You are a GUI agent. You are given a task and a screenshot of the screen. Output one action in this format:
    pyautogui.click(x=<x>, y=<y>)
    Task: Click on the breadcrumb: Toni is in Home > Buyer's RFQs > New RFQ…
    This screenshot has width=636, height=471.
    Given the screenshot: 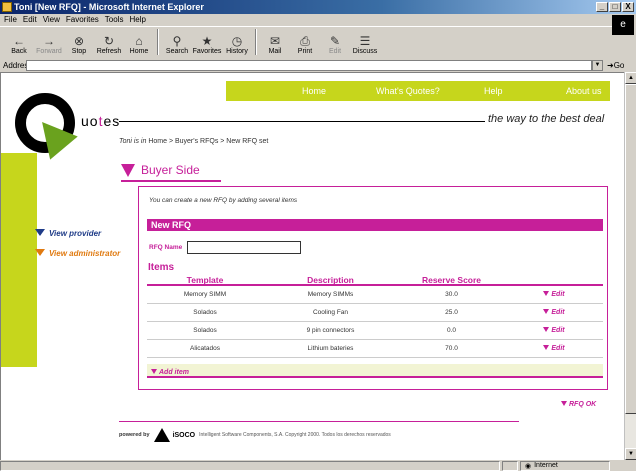 What is the action you would take?
    pyautogui.click(x=193, y=141)
    